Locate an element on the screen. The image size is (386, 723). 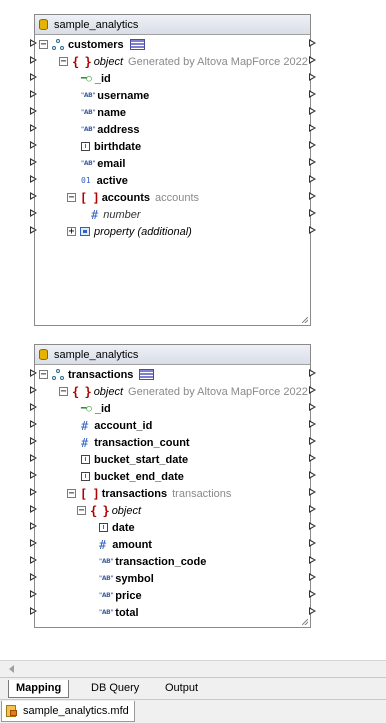
scroll-left-icon is located at coordinates (11, 669).